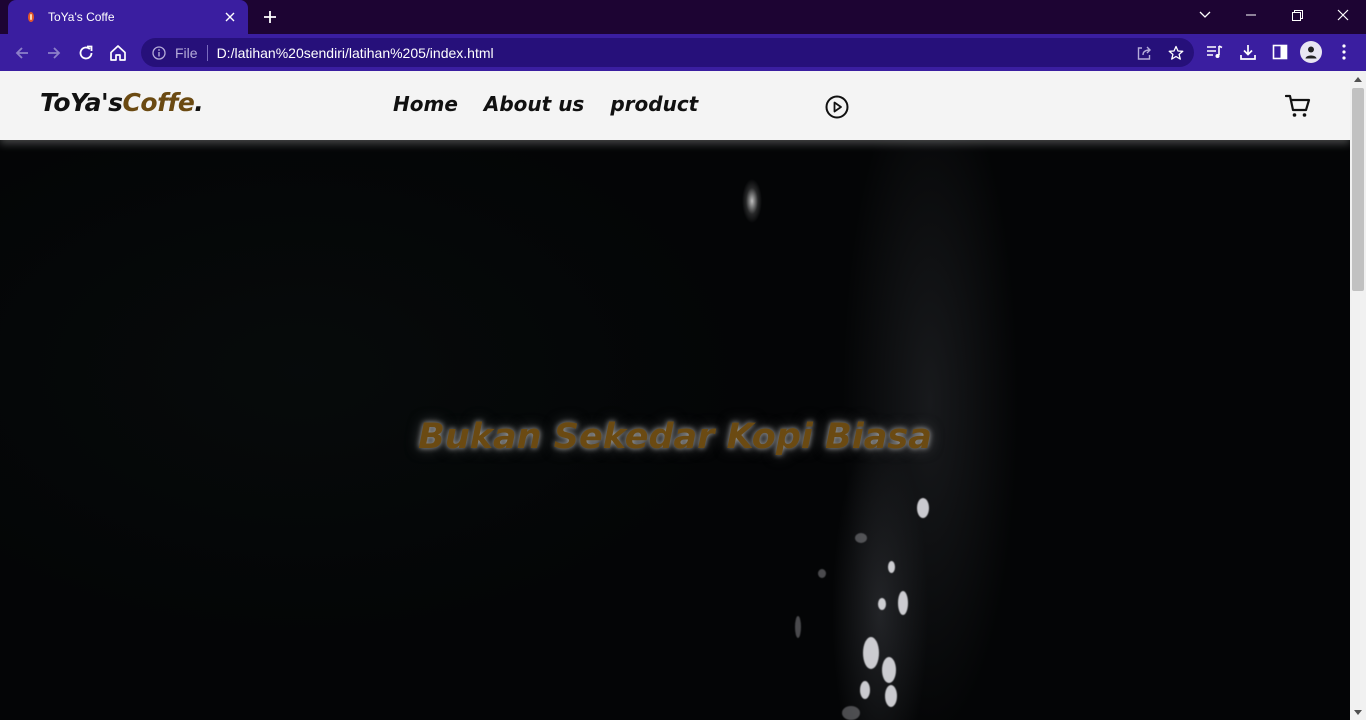  I want to click on share-icon, so click(1144, 53).